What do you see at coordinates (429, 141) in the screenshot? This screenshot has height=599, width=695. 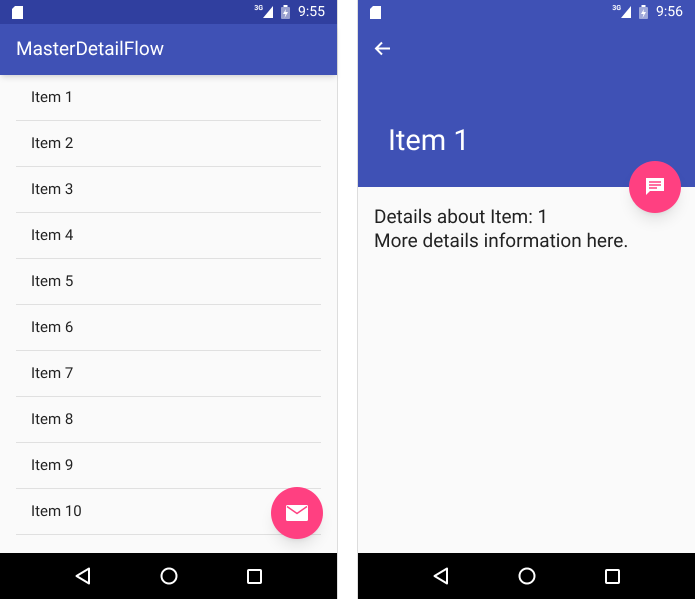 I see `detail-title: Item 1` at bounding box center [429, 141].